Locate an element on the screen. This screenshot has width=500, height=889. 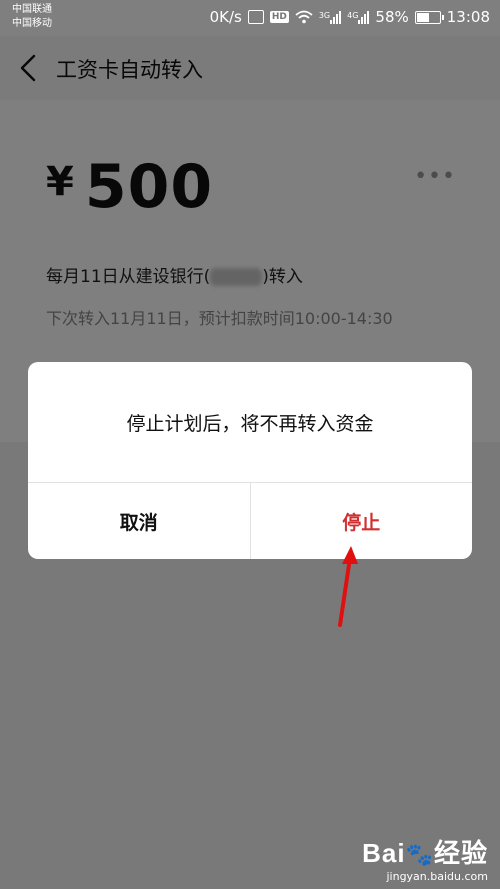
hd-icon: HD is located at coordinates (279, 17).